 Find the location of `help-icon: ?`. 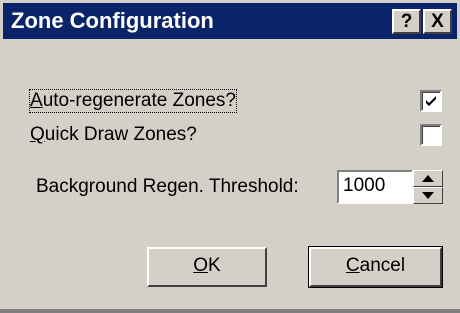

help-icon: ? is located at coordinates (406, 21).